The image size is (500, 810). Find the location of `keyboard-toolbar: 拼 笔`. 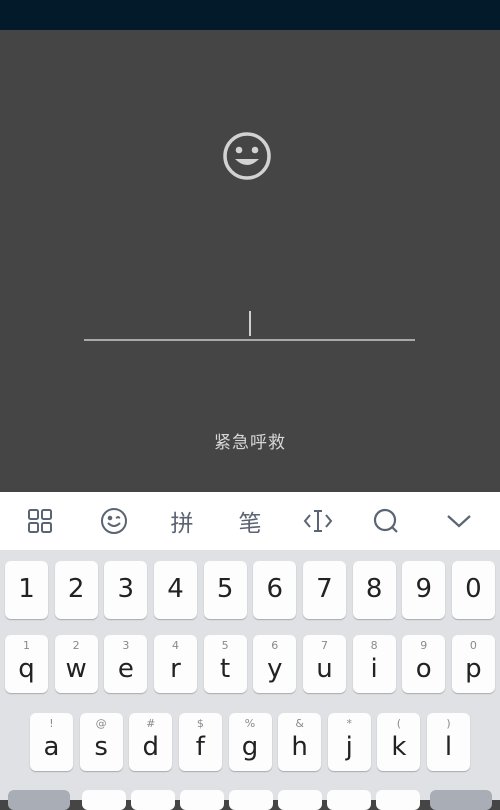

keyboard-toolbar: 拼 笔 is located at coordinates (250, 521).